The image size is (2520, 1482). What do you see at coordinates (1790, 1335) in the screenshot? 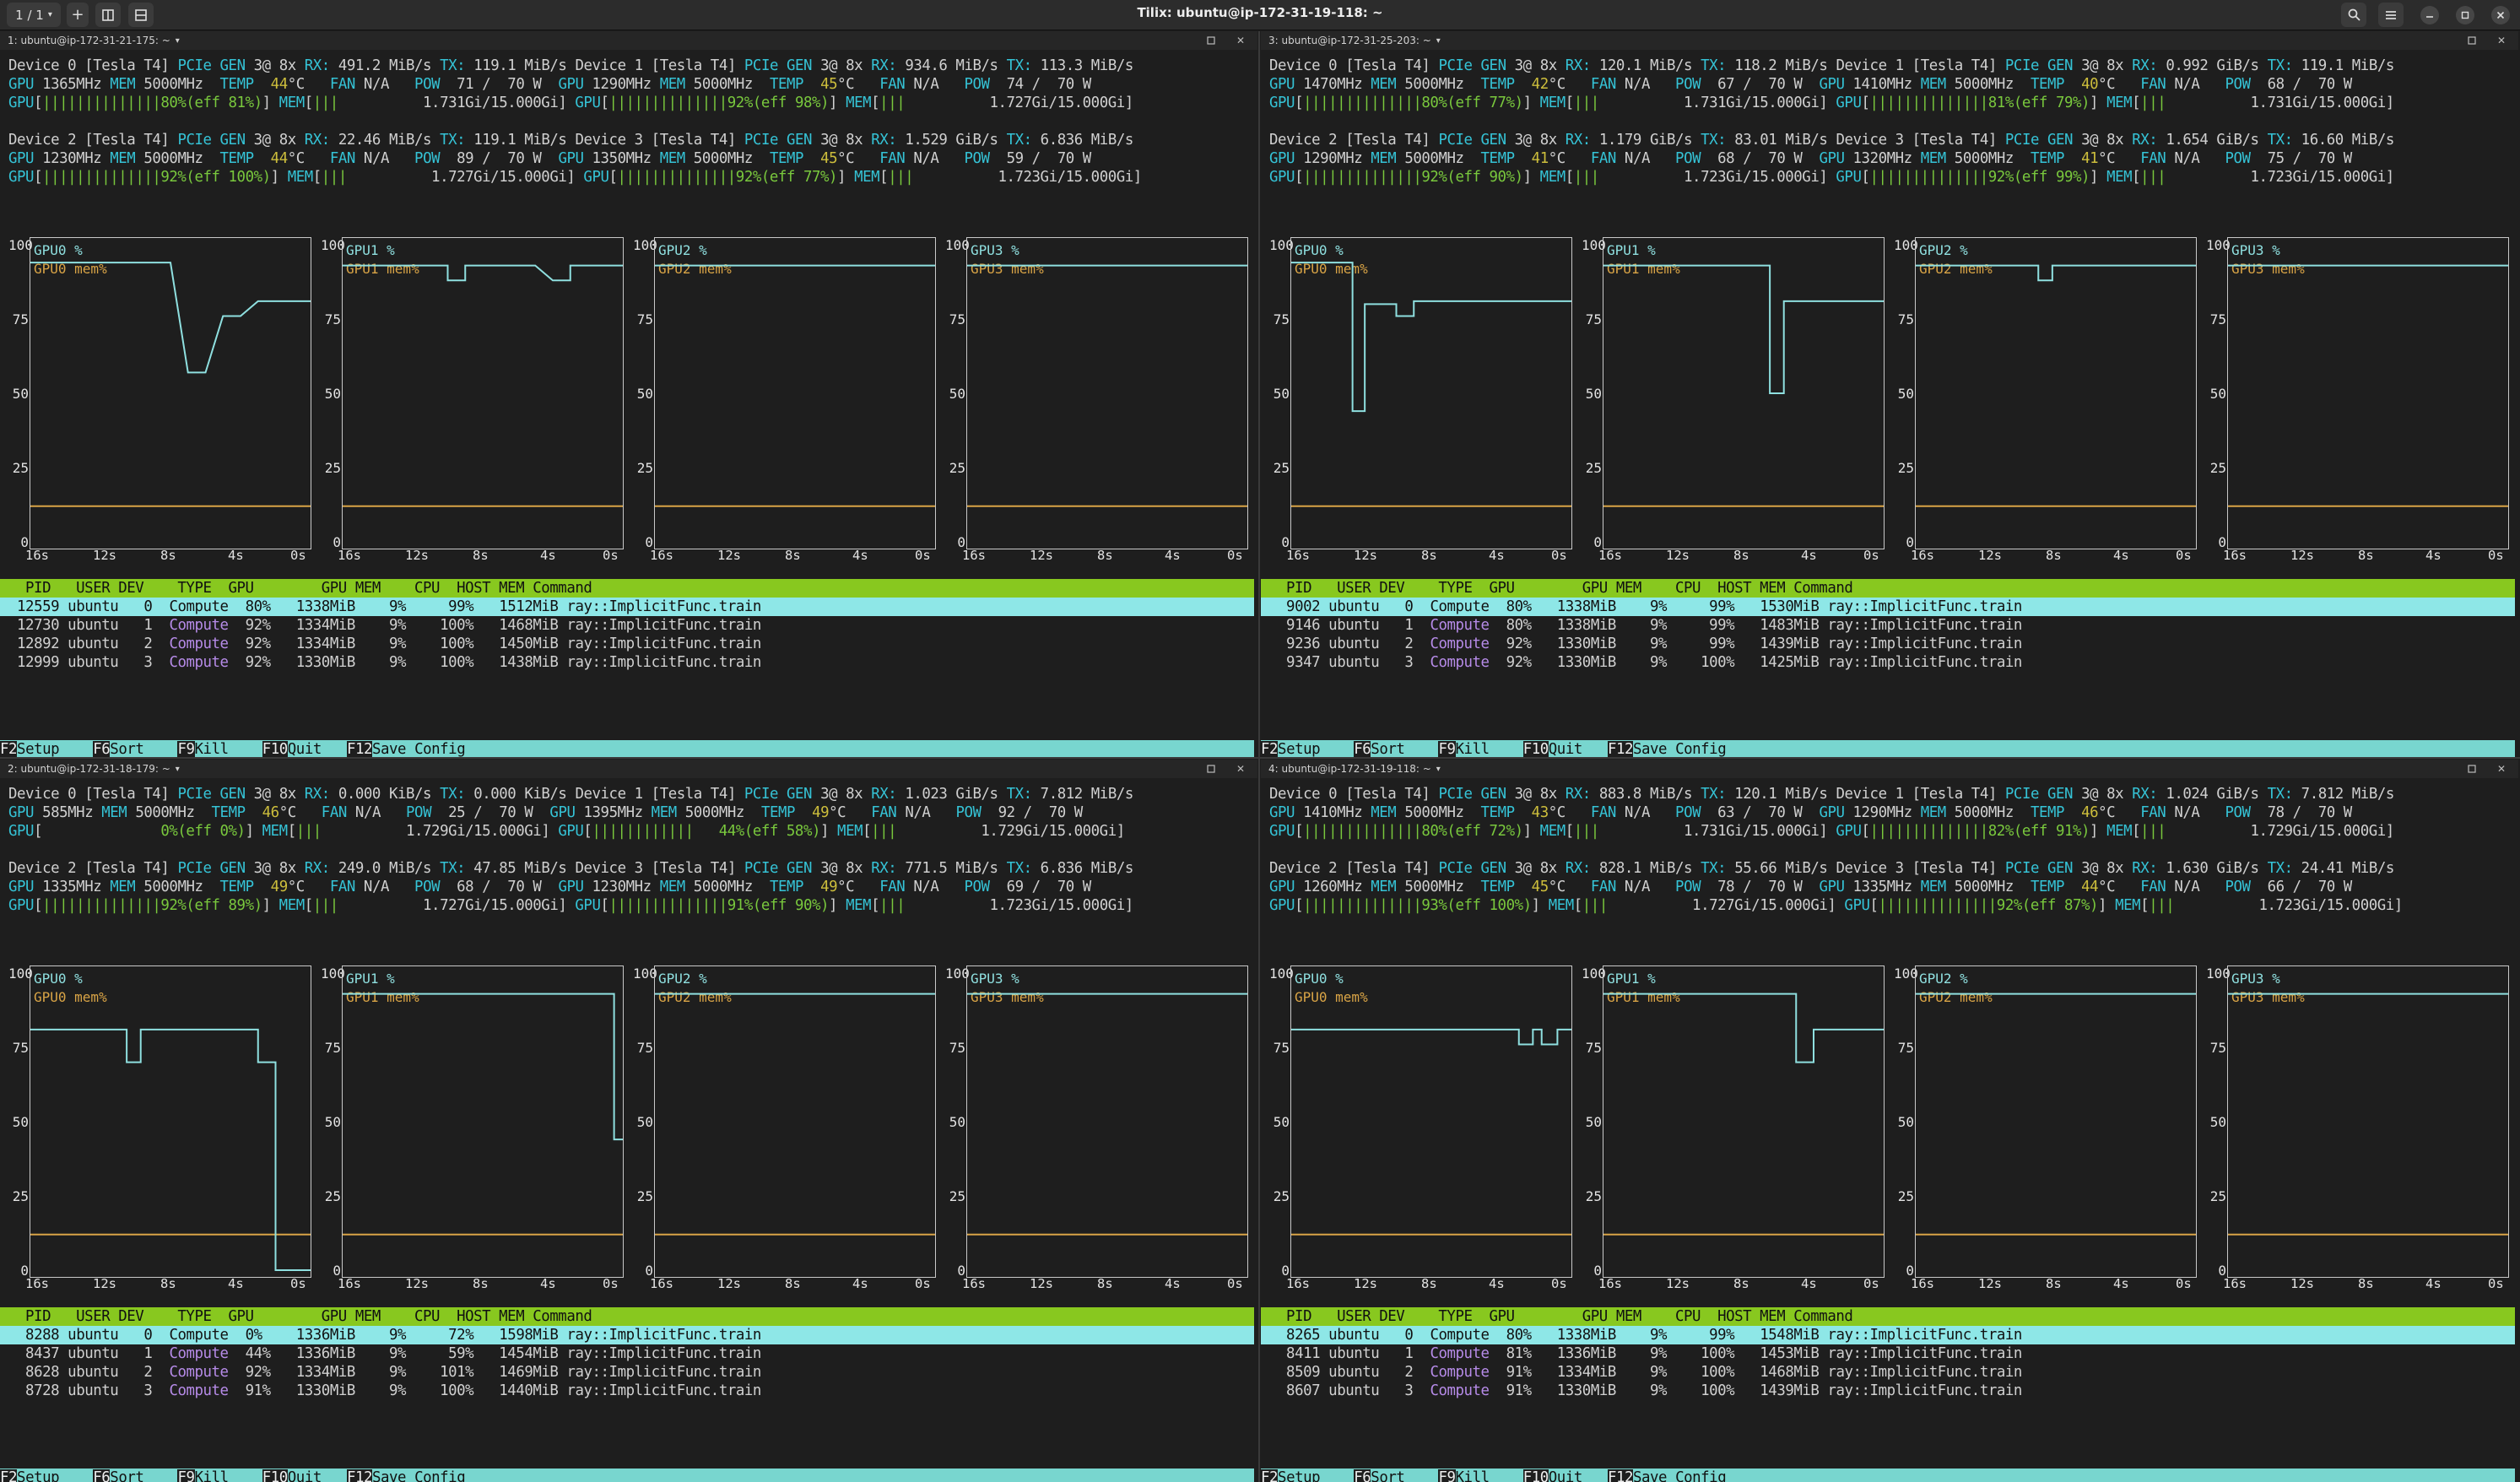
I see `process-host-mem: 1548MiB` at bounding box center [1790, 1335].